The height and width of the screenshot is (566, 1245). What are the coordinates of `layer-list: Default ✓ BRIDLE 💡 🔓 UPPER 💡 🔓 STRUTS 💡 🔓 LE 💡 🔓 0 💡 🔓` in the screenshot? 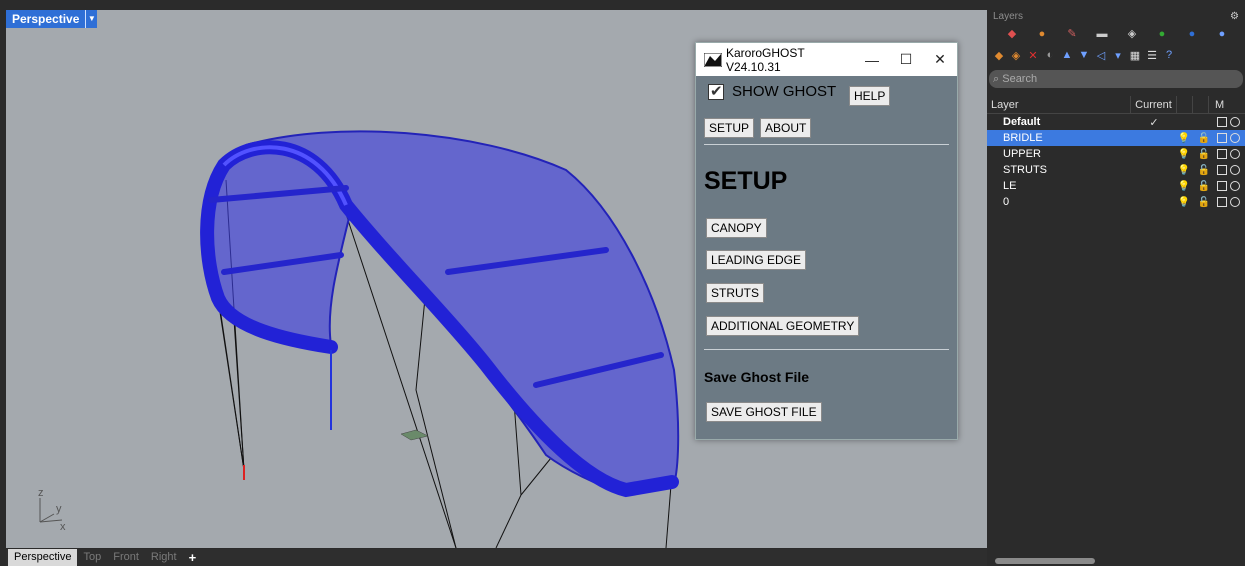 It's located at (1116, 162).